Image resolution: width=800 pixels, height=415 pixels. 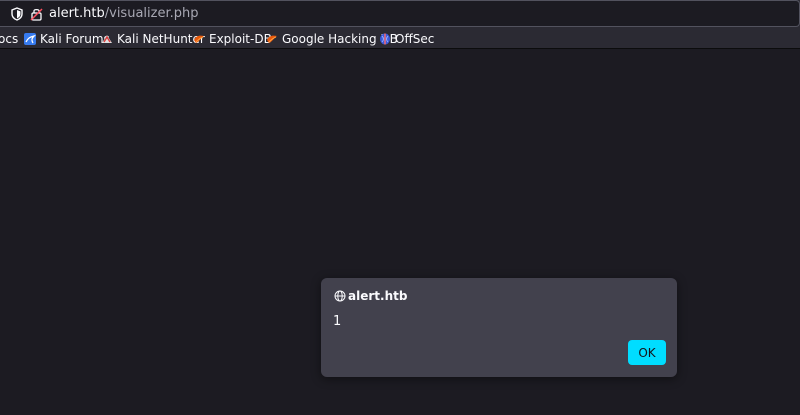 I want to click on dialog-message: 1, so click(x=337, y=321).